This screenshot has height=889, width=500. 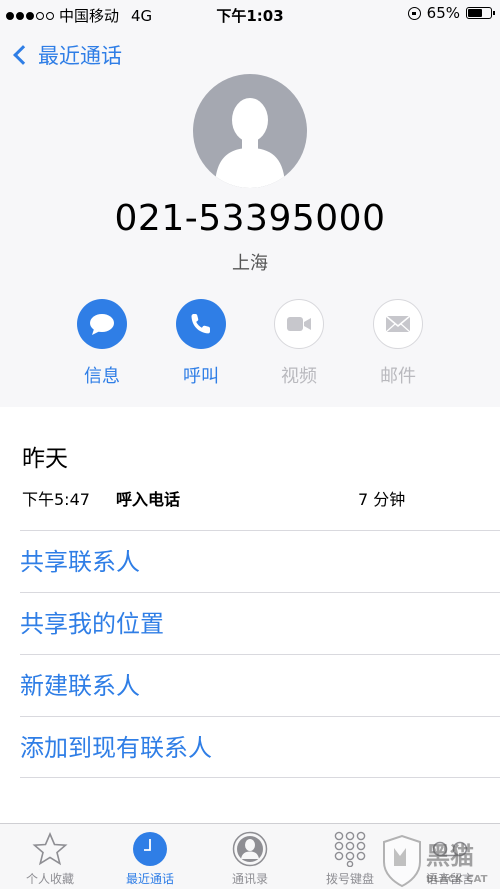 I want to click on status-right: 65%, so click(x=451, y=13).